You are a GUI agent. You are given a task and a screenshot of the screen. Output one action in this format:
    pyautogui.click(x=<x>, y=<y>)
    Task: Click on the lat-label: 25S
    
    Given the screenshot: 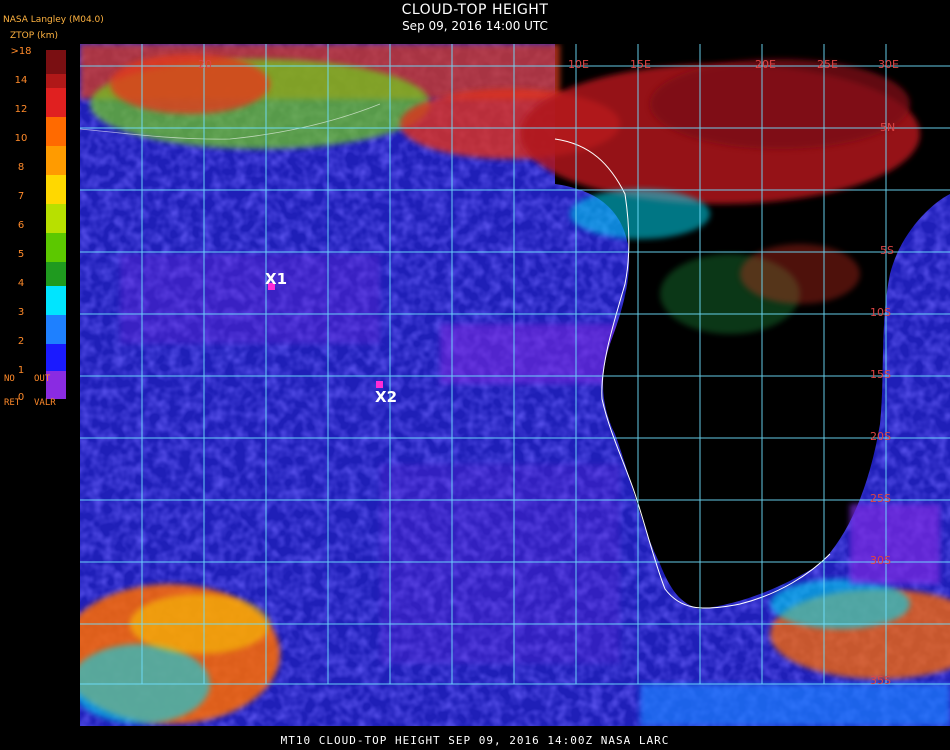 What is the action you would take?
    pyautogui.click(x=880, y=498)
    